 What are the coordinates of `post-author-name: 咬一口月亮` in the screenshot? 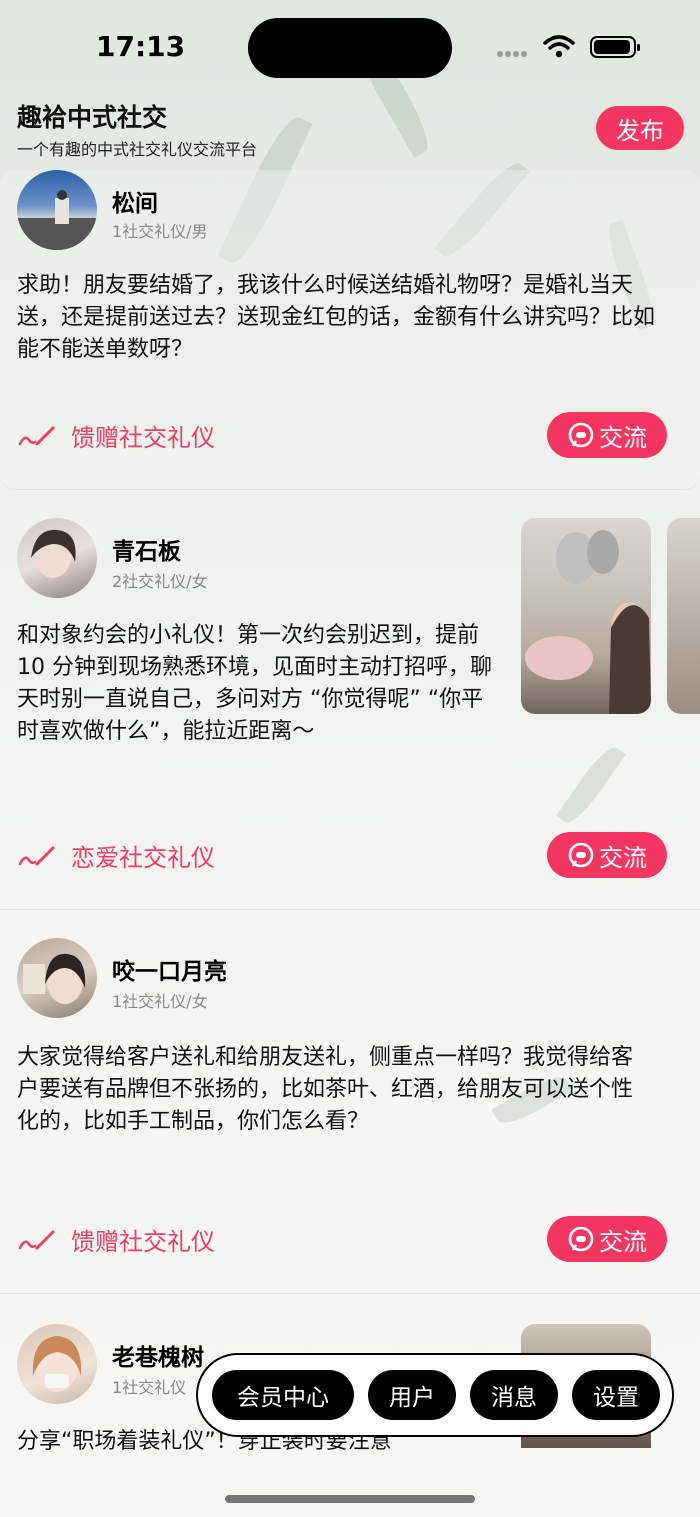 It's located at (169, 969).